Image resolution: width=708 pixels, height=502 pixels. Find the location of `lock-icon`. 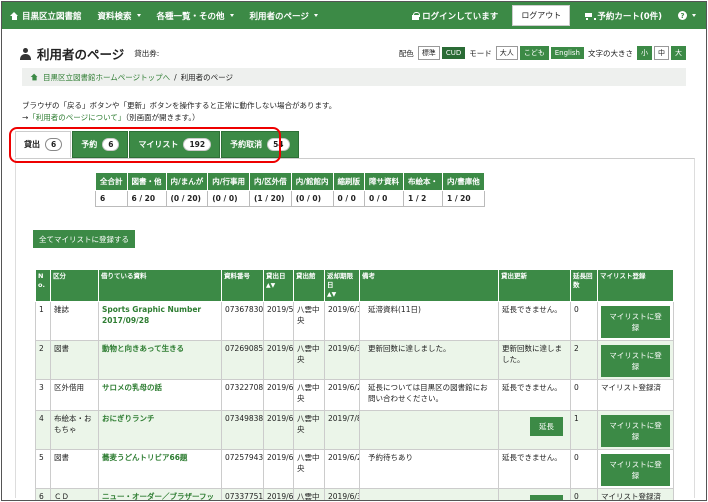

lock-icon is located at coordinates (416, 15).